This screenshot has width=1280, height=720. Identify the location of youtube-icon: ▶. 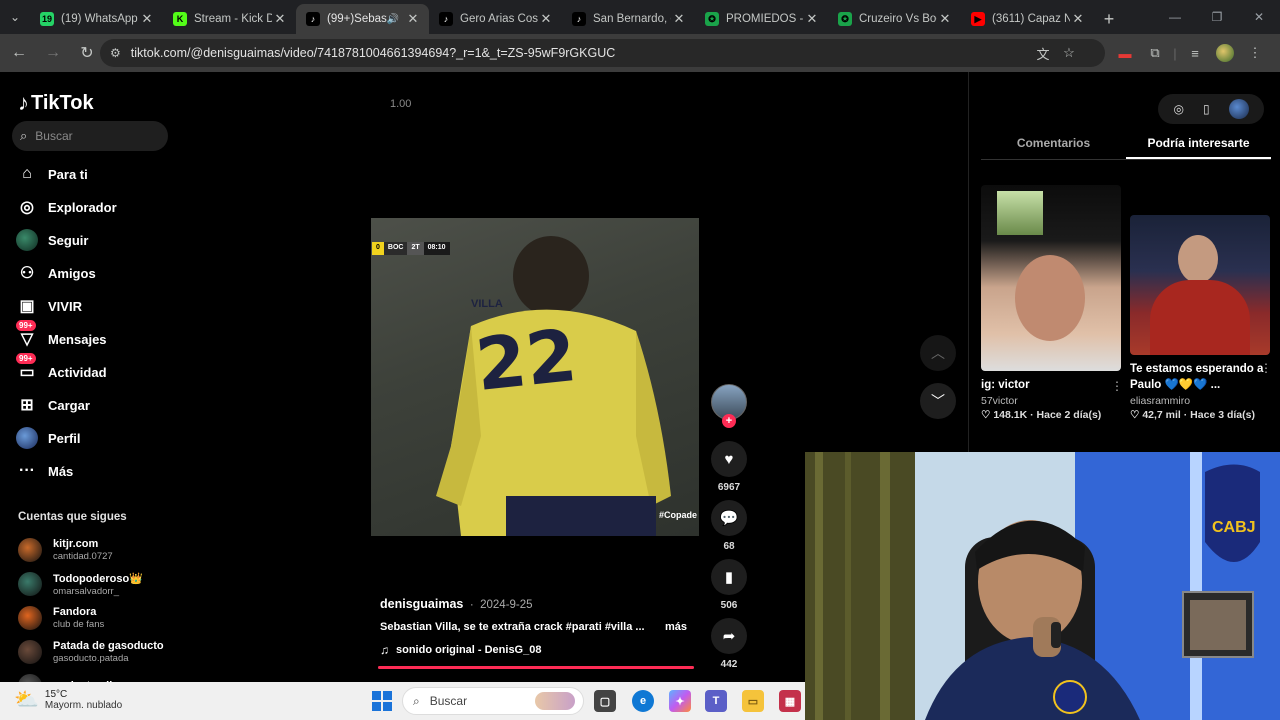
(978, 19).